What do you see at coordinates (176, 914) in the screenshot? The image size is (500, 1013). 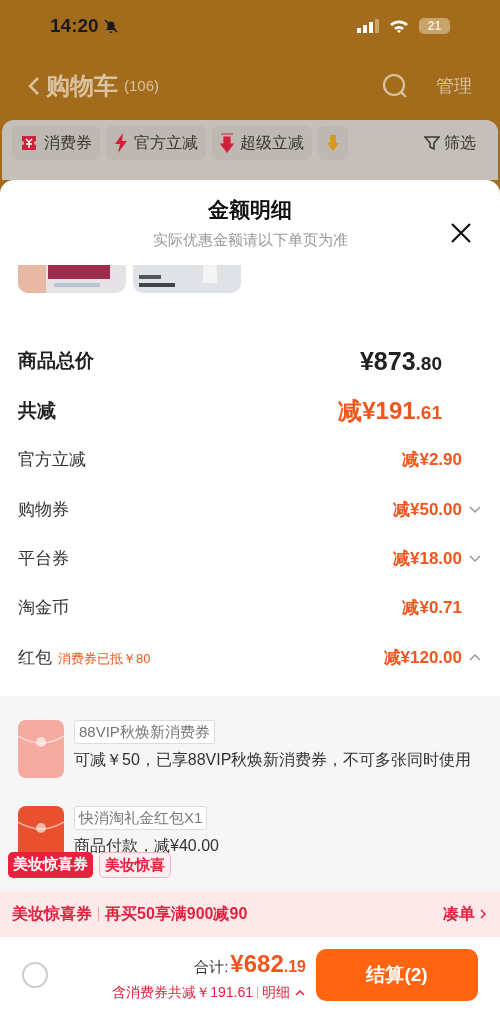 I see `promo-offer: 再买50享满900减90` at bounding box center [176, 914].